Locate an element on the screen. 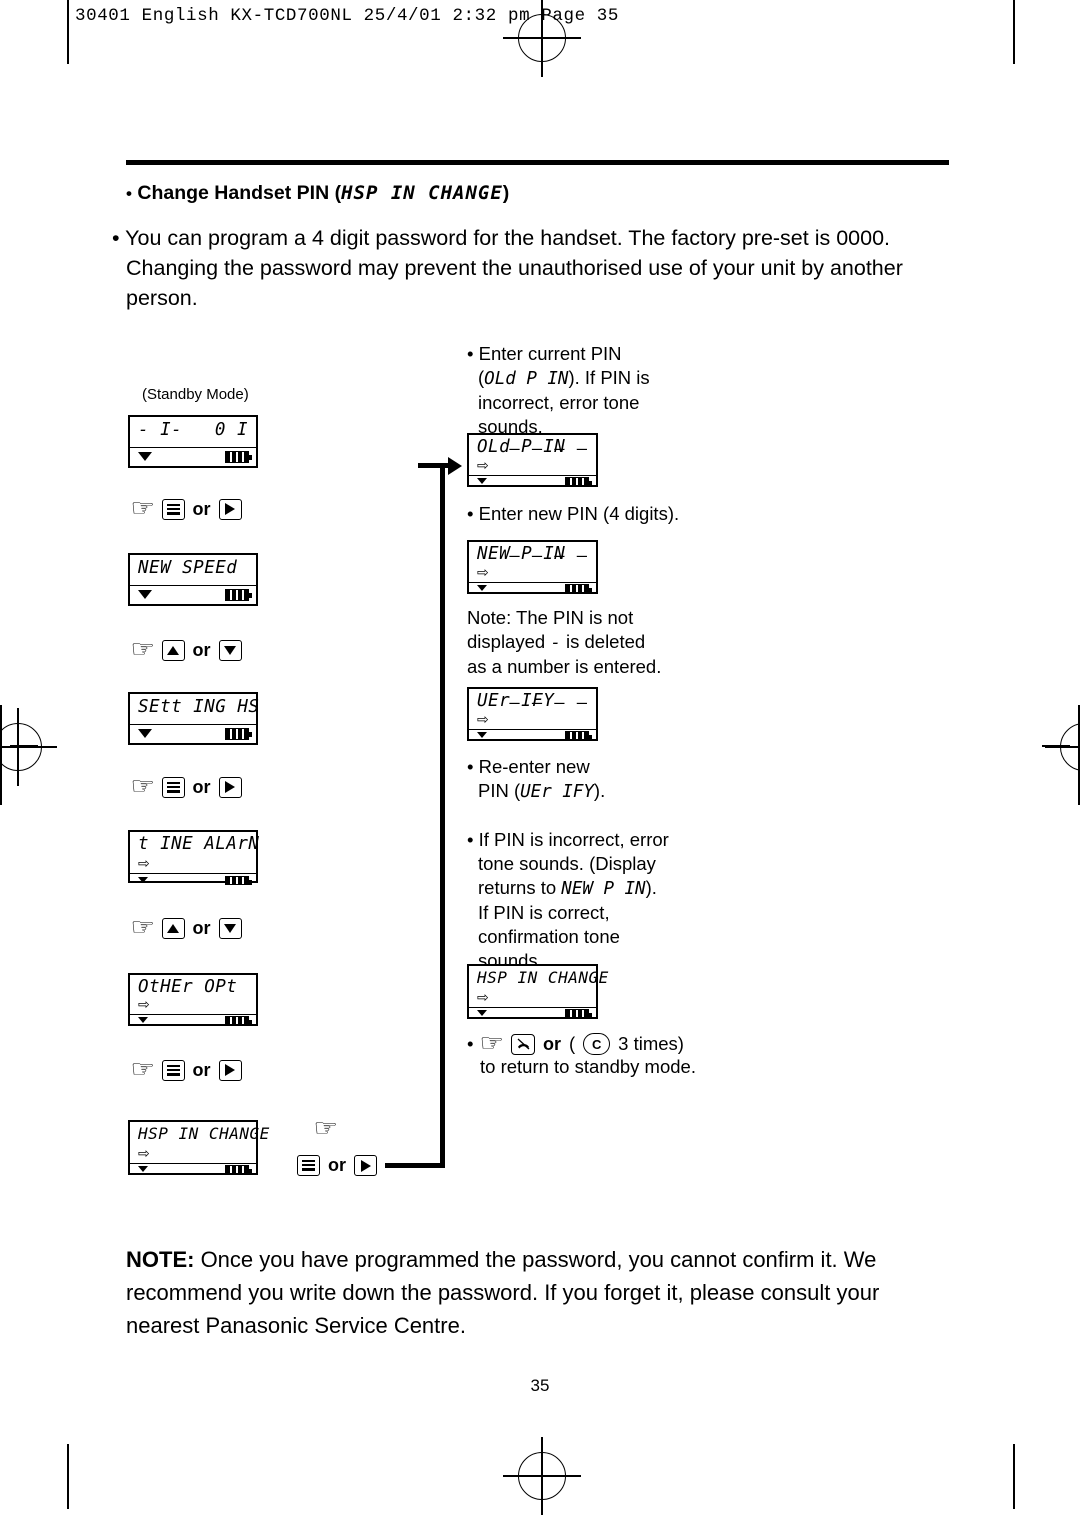 This screenshot has height=1515, width=1080. lcd-screen-other-opt: OtHEr OPt ⇨ is located at coordinates (193, 999).